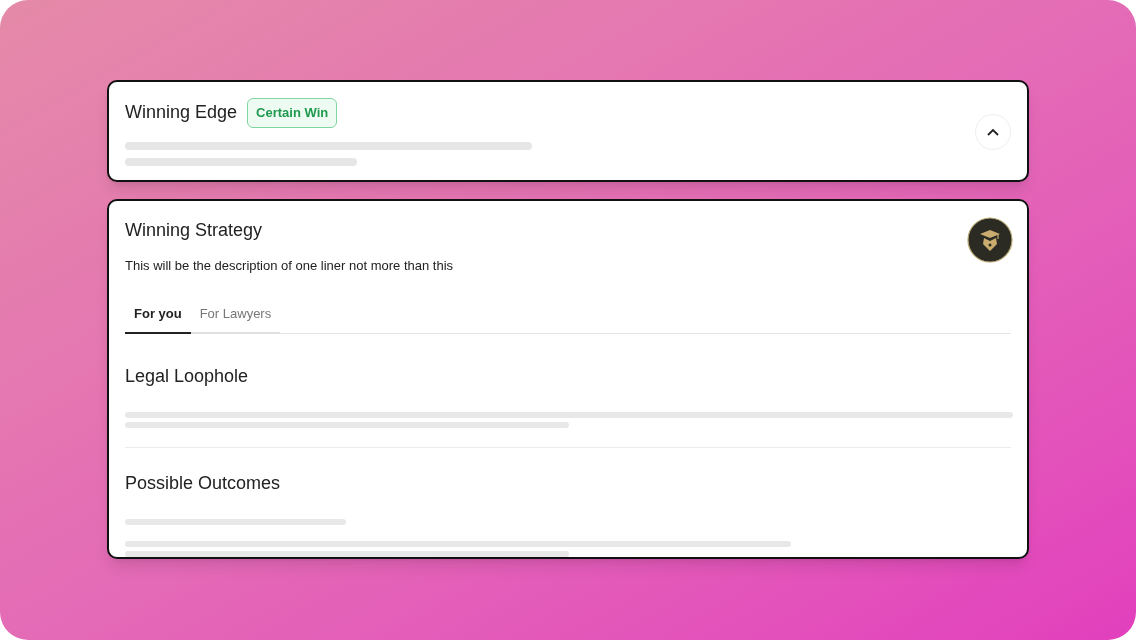  I want to click on collapse-button, so click(993, 132).